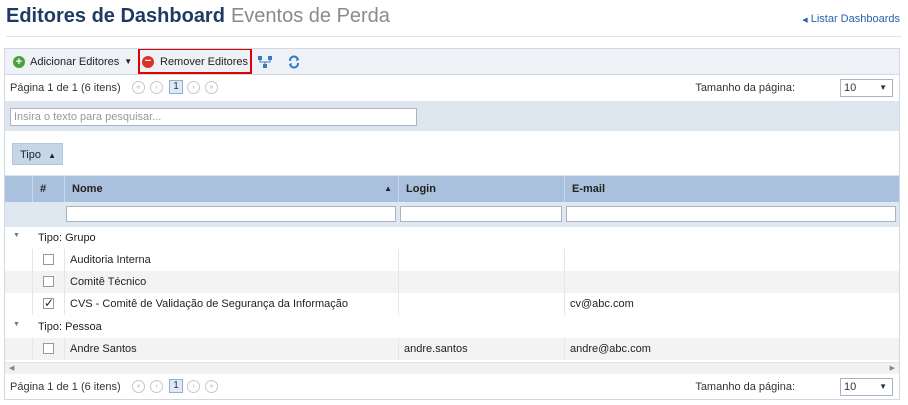  I want to click on login-filter-input, so click(481, 214).